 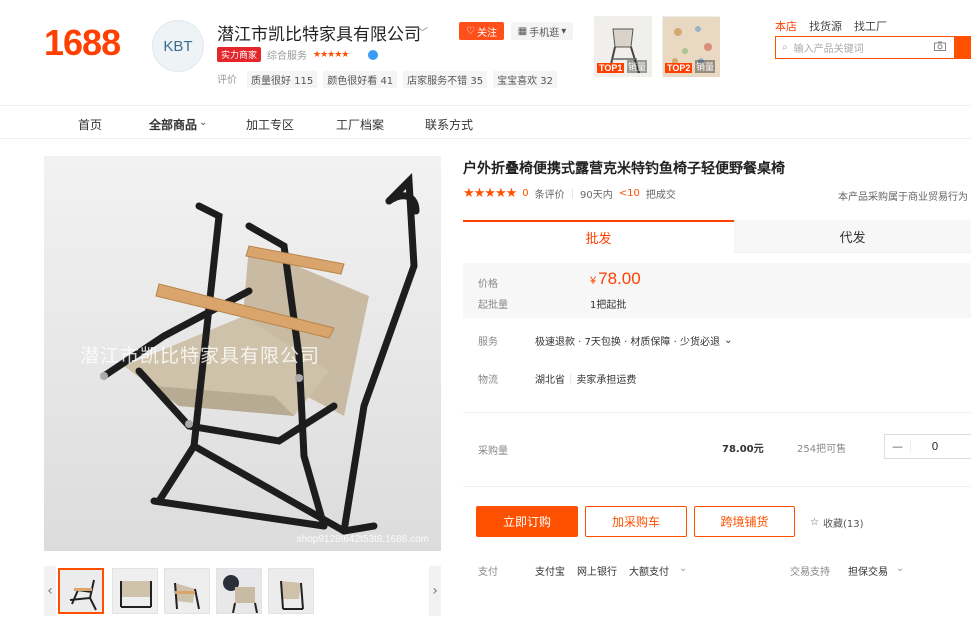 I want to click on pay-label: 支付, so click(x=488, y=572).